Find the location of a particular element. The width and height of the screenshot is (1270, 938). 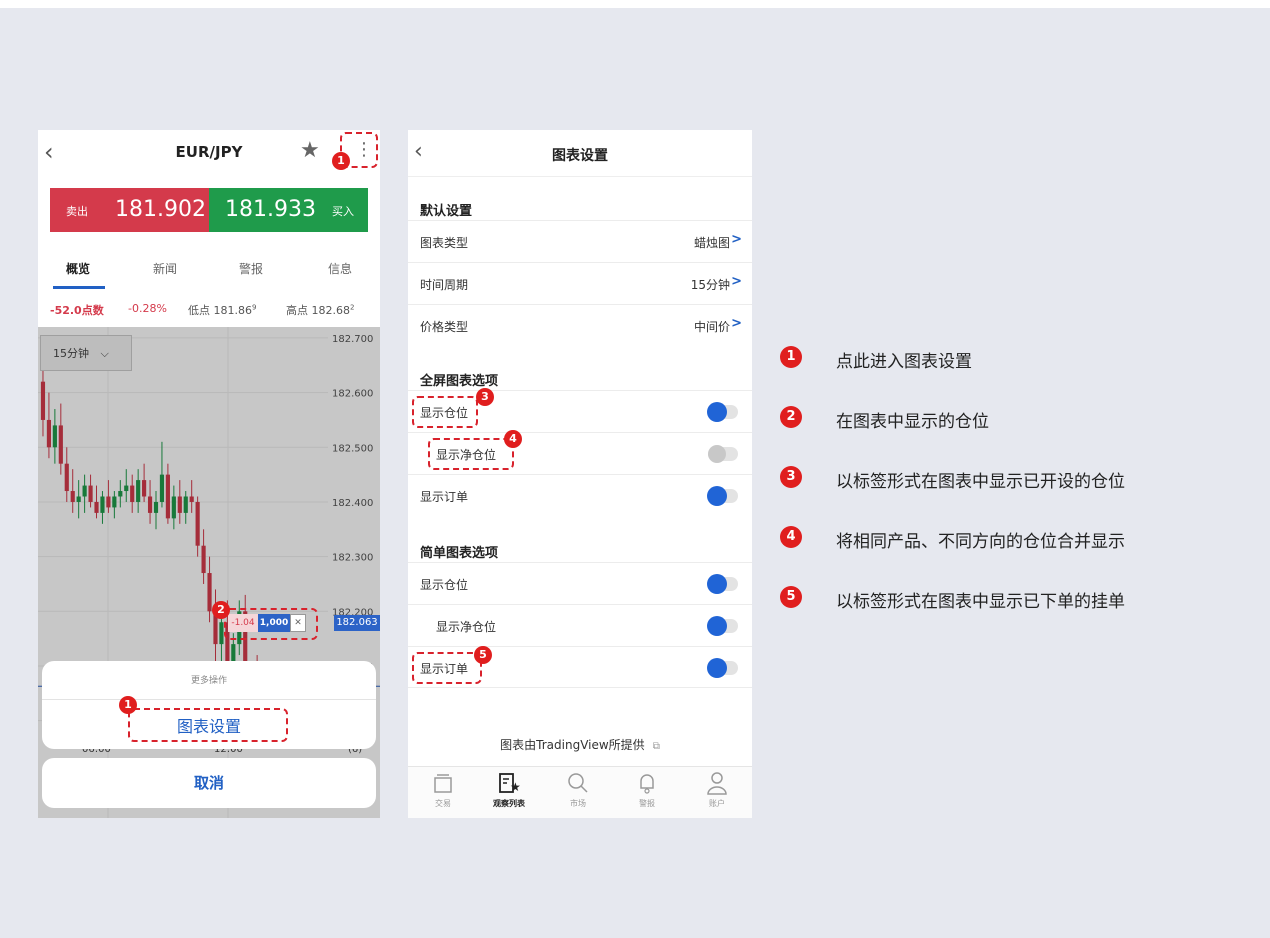

legend-item: 1 点此进入图表设置 is located at coordinates (1010, 358).